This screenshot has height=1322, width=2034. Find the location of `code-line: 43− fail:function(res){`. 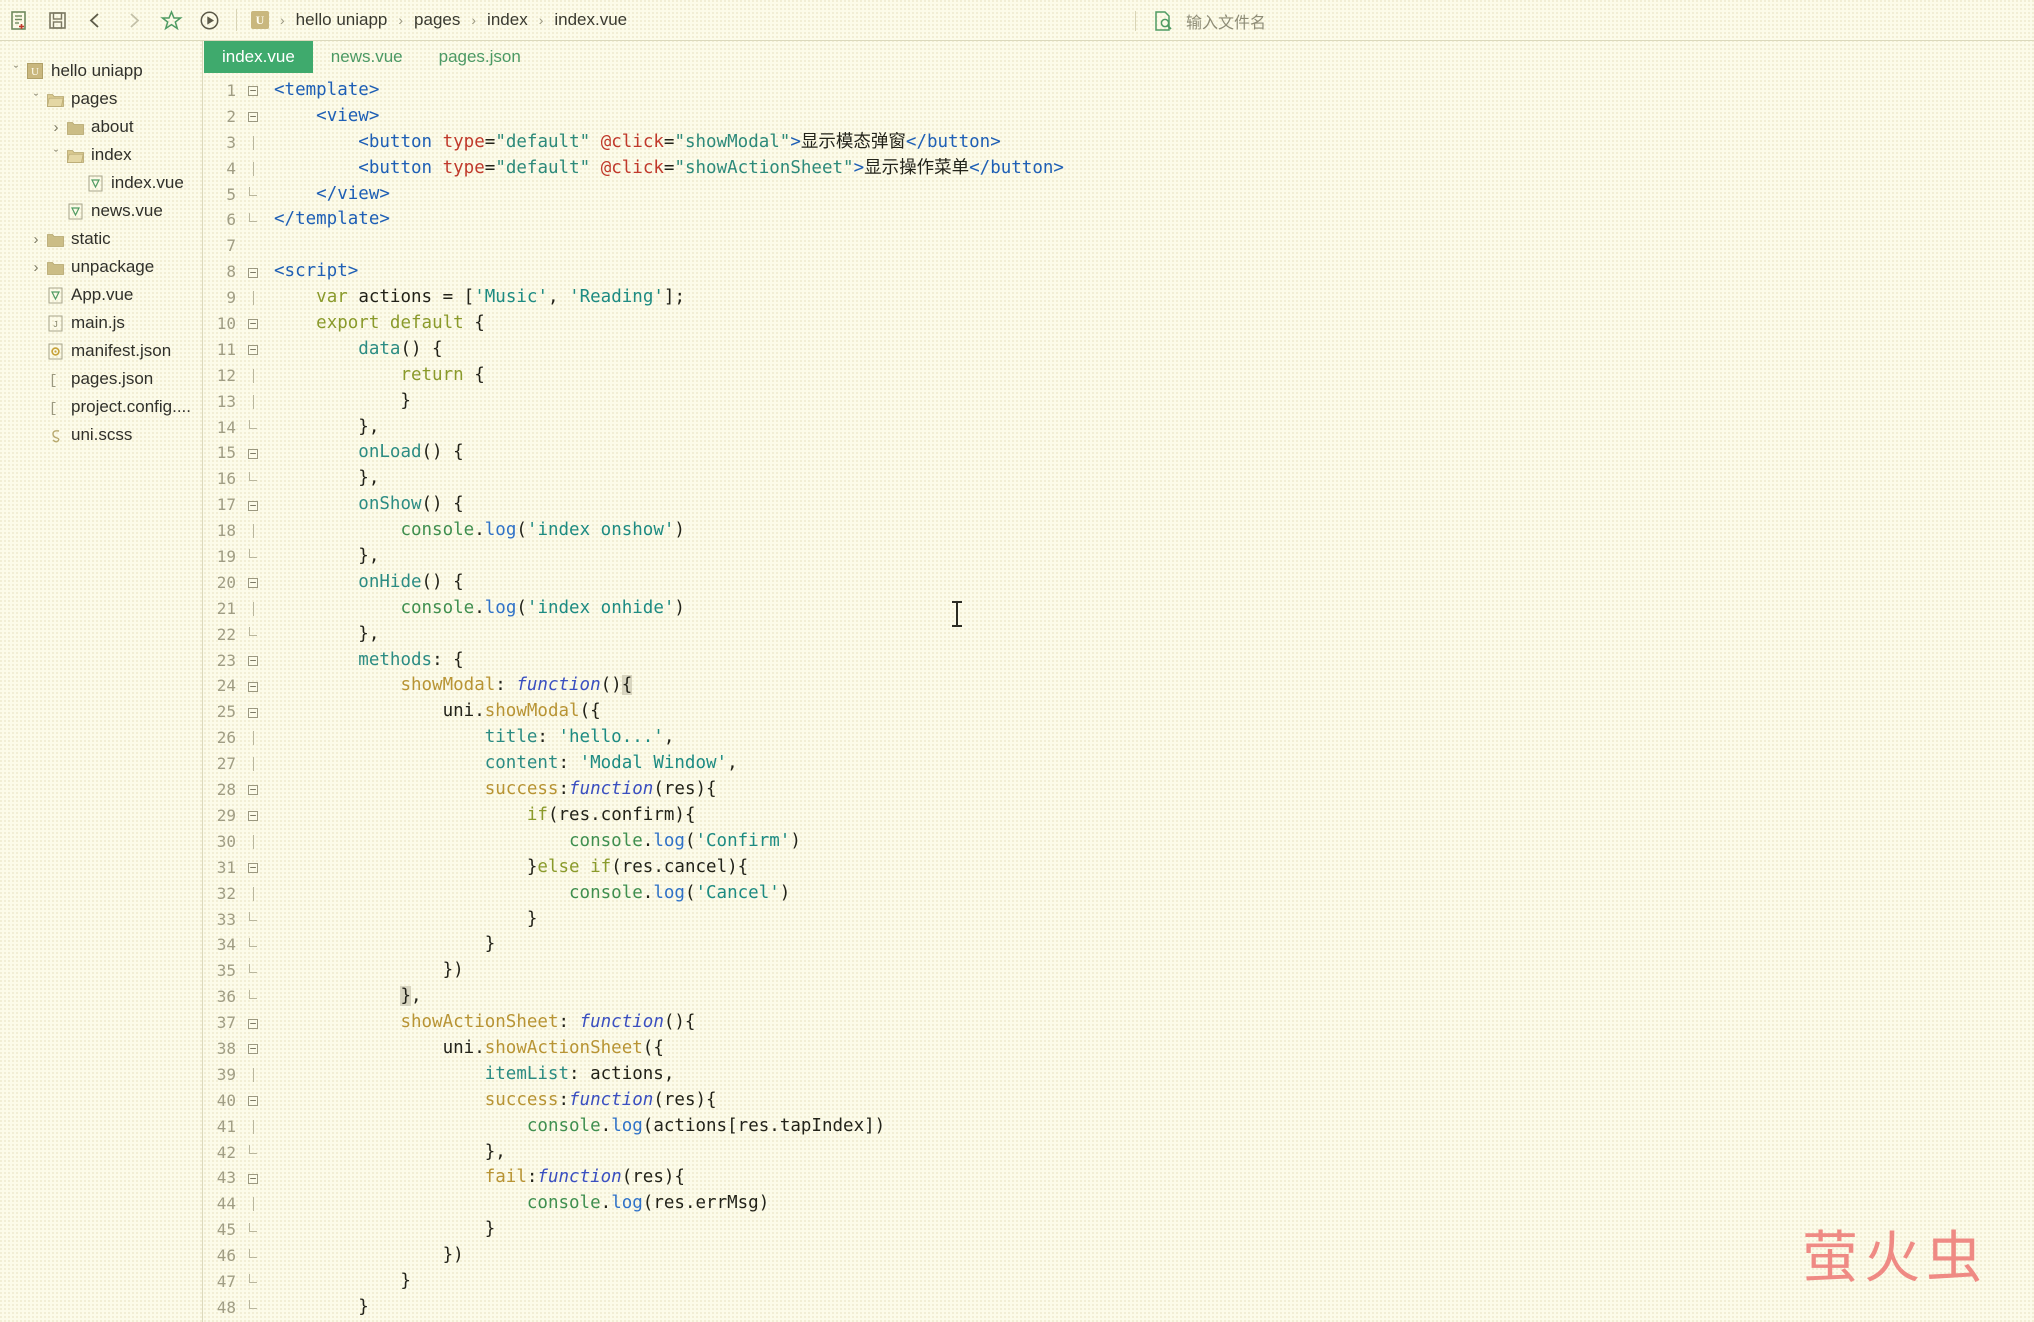

code-line: 43− fail:function(res){ is located at coordinates (1119, 1178).